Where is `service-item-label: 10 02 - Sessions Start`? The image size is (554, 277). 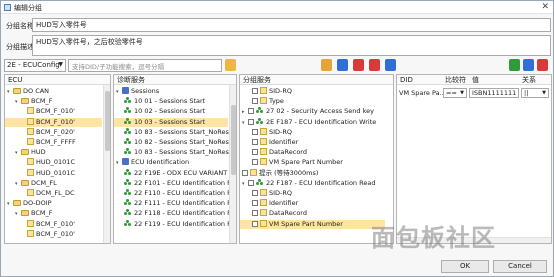
service-item-label: 10 02 - Sessions Start is located at coordinates (170, 111).